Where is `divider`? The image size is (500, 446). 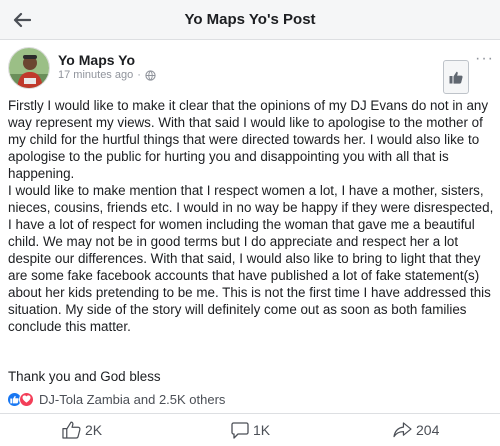
divider is located at coordinates (250, 413).